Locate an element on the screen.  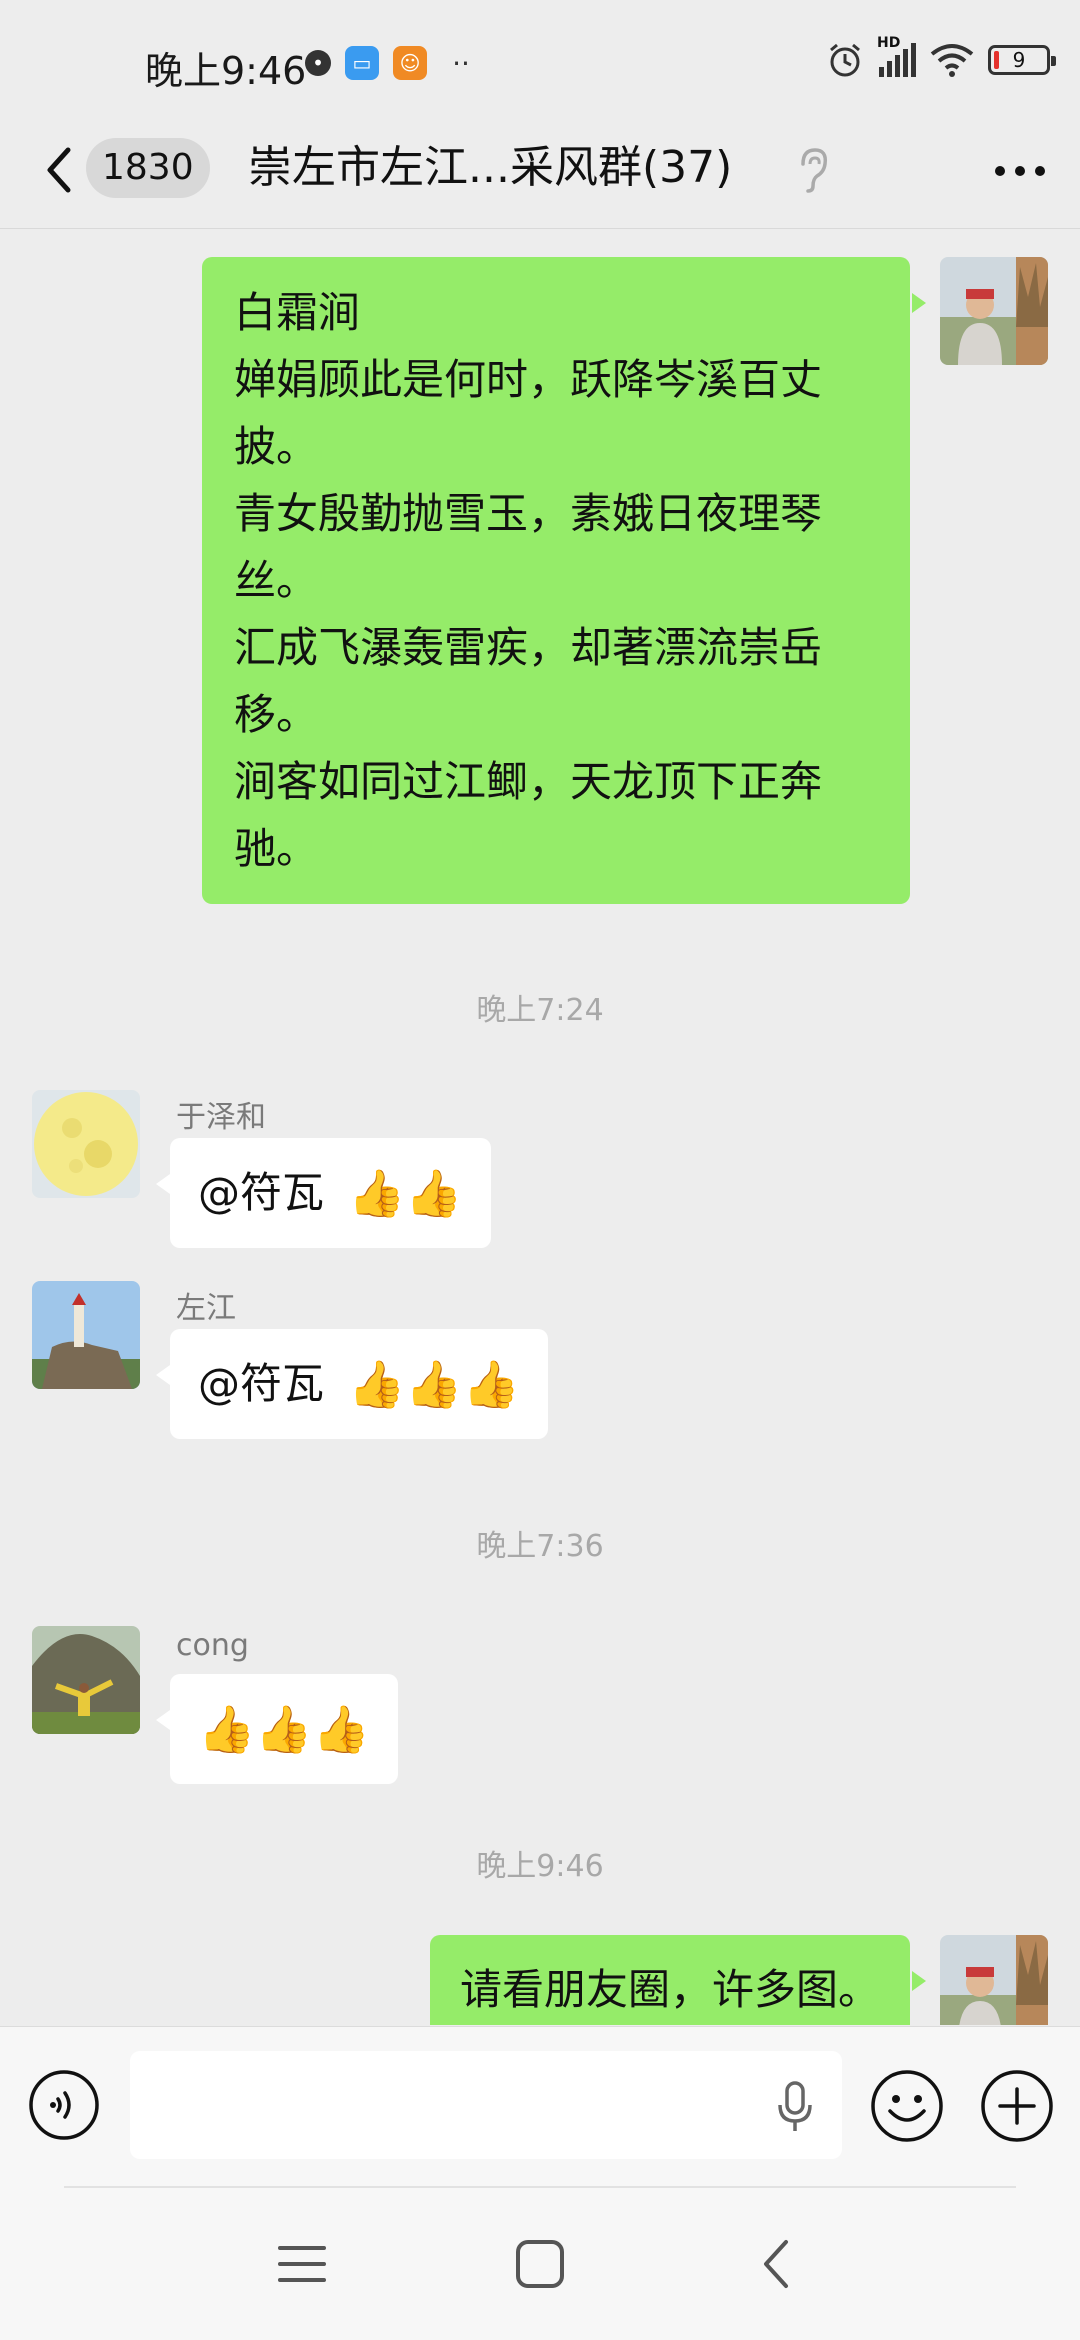
divider is located at coordinates (540, 2187).